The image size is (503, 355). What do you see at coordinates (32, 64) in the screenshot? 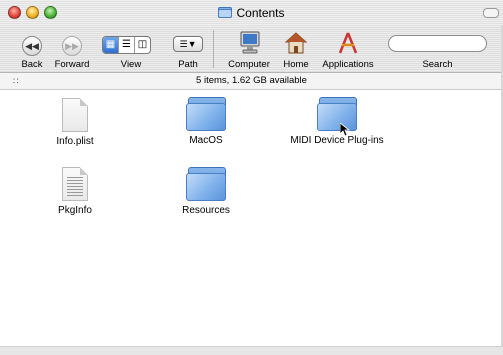
I see `back-label: Back` at bounding box center [32, 64].